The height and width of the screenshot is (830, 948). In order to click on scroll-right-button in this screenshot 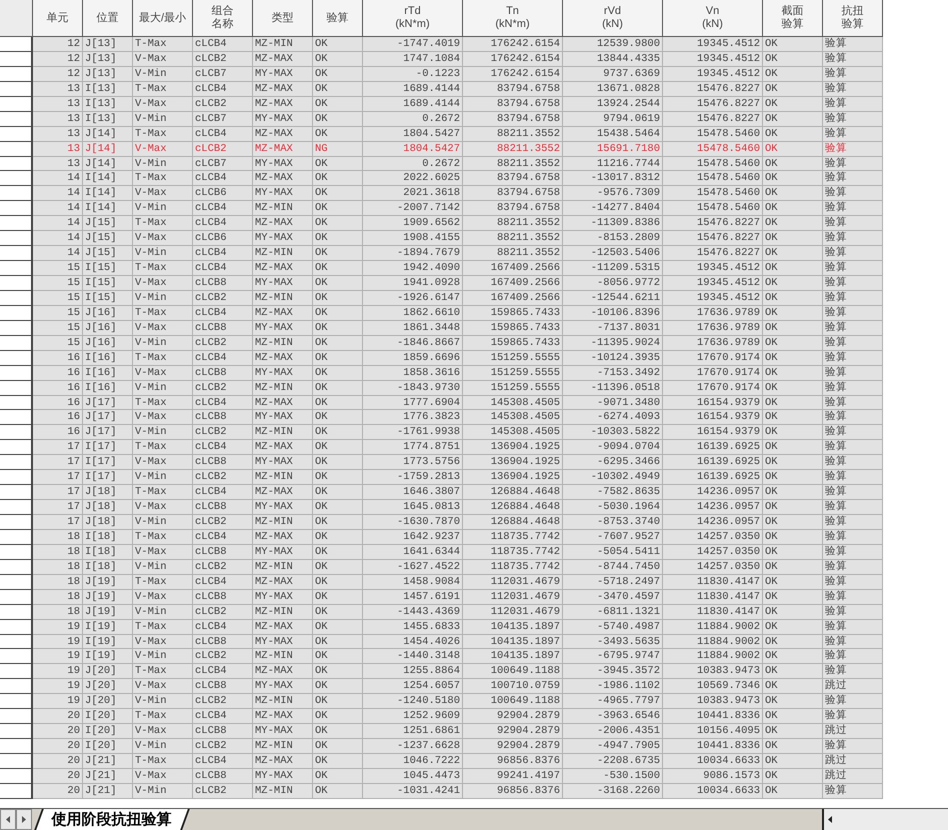, I will do `click(24, 819)`.